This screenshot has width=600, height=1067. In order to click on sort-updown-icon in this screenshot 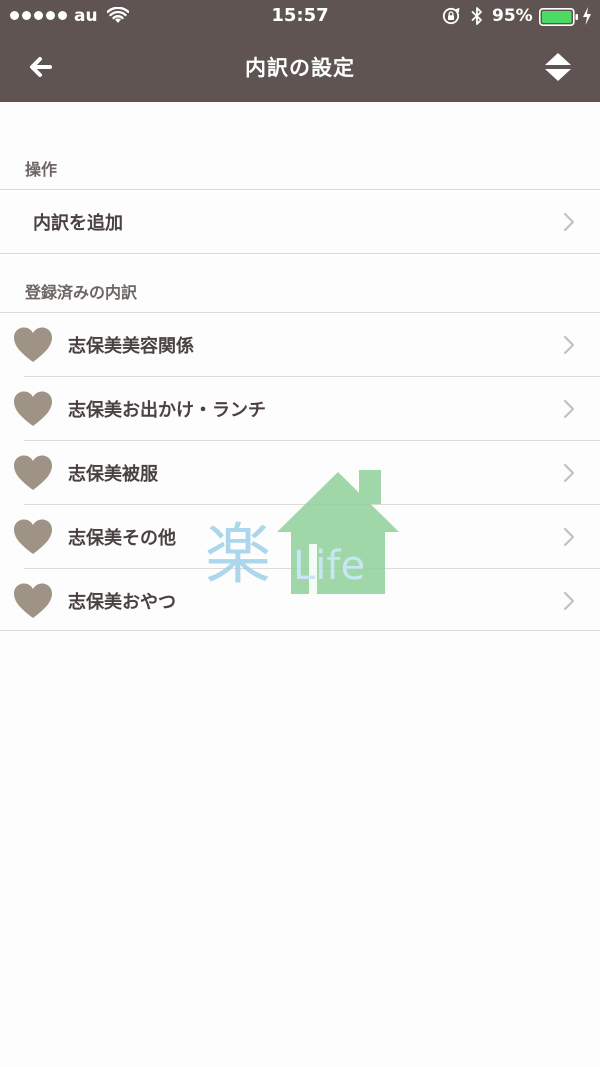, I will do `click(558, 67)`.